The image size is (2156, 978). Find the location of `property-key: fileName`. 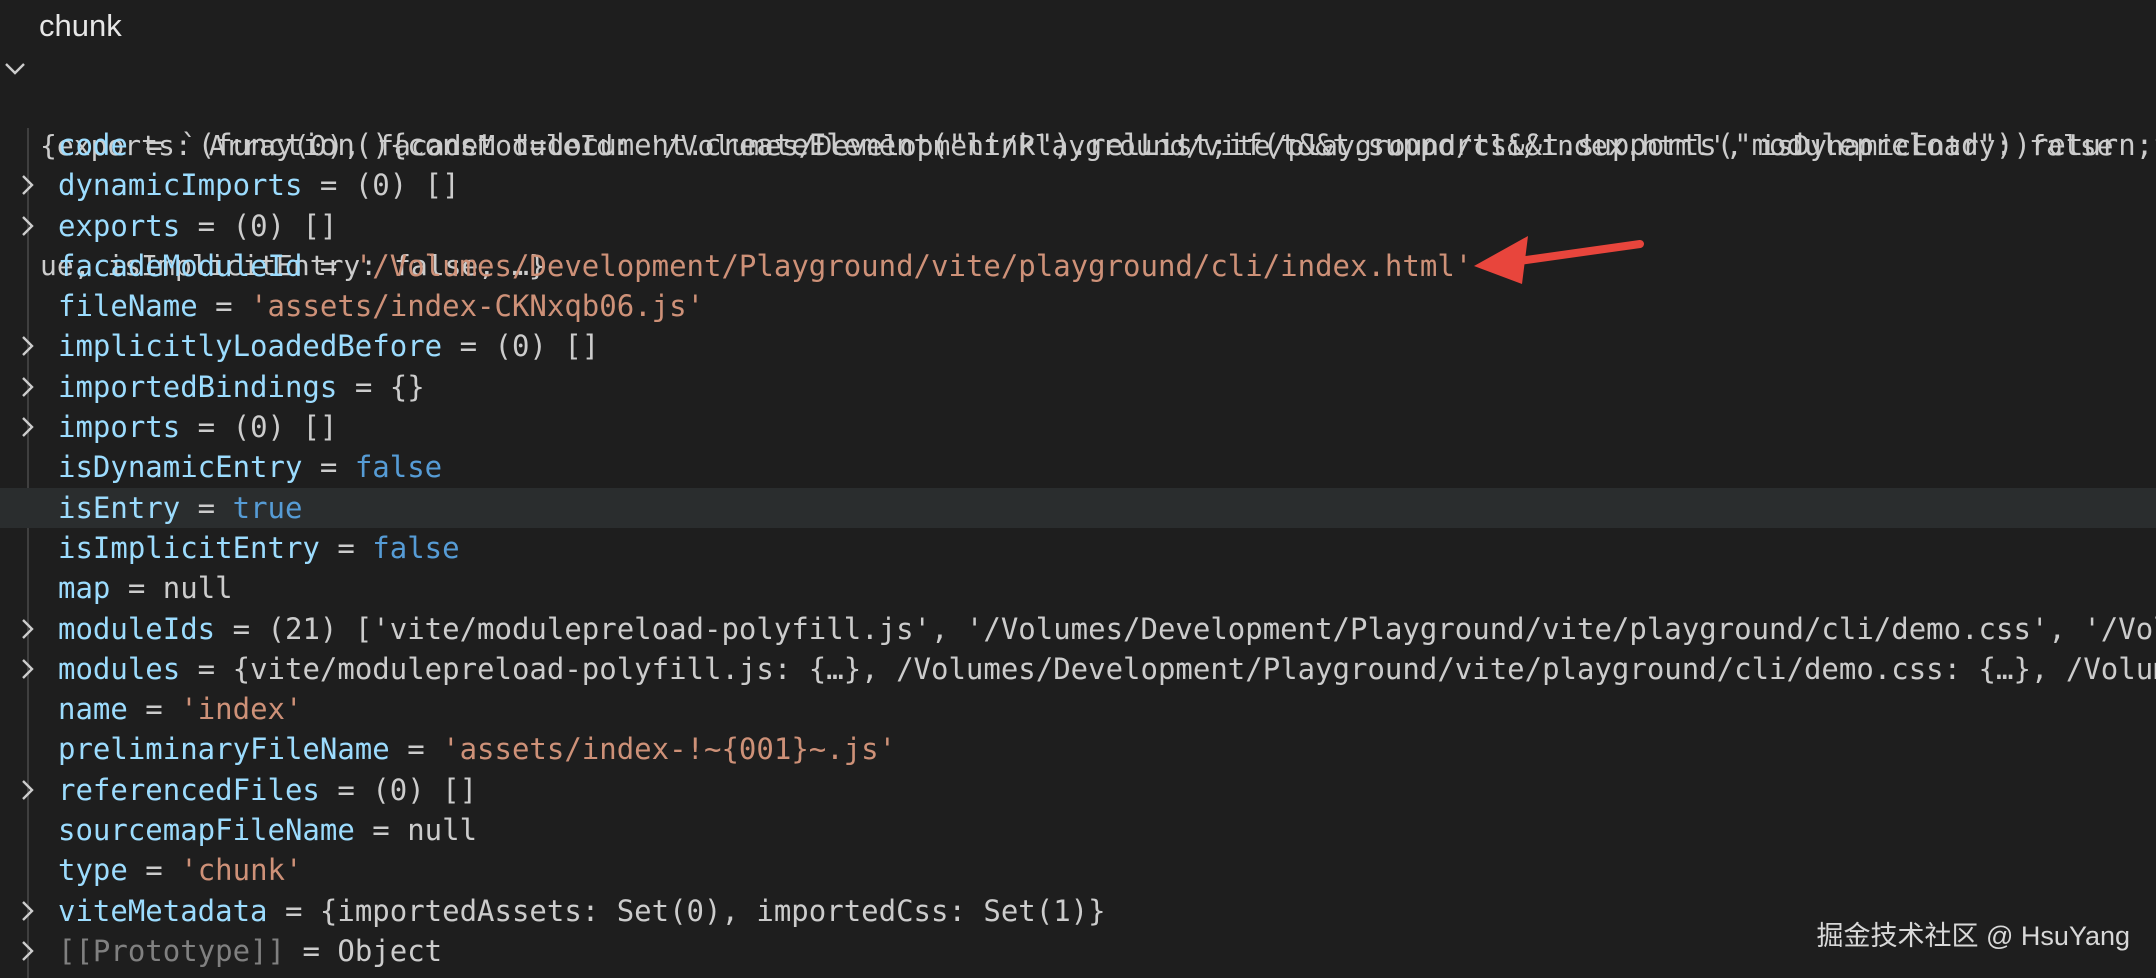

property-key: fileName is located at coordinates (128, 306).